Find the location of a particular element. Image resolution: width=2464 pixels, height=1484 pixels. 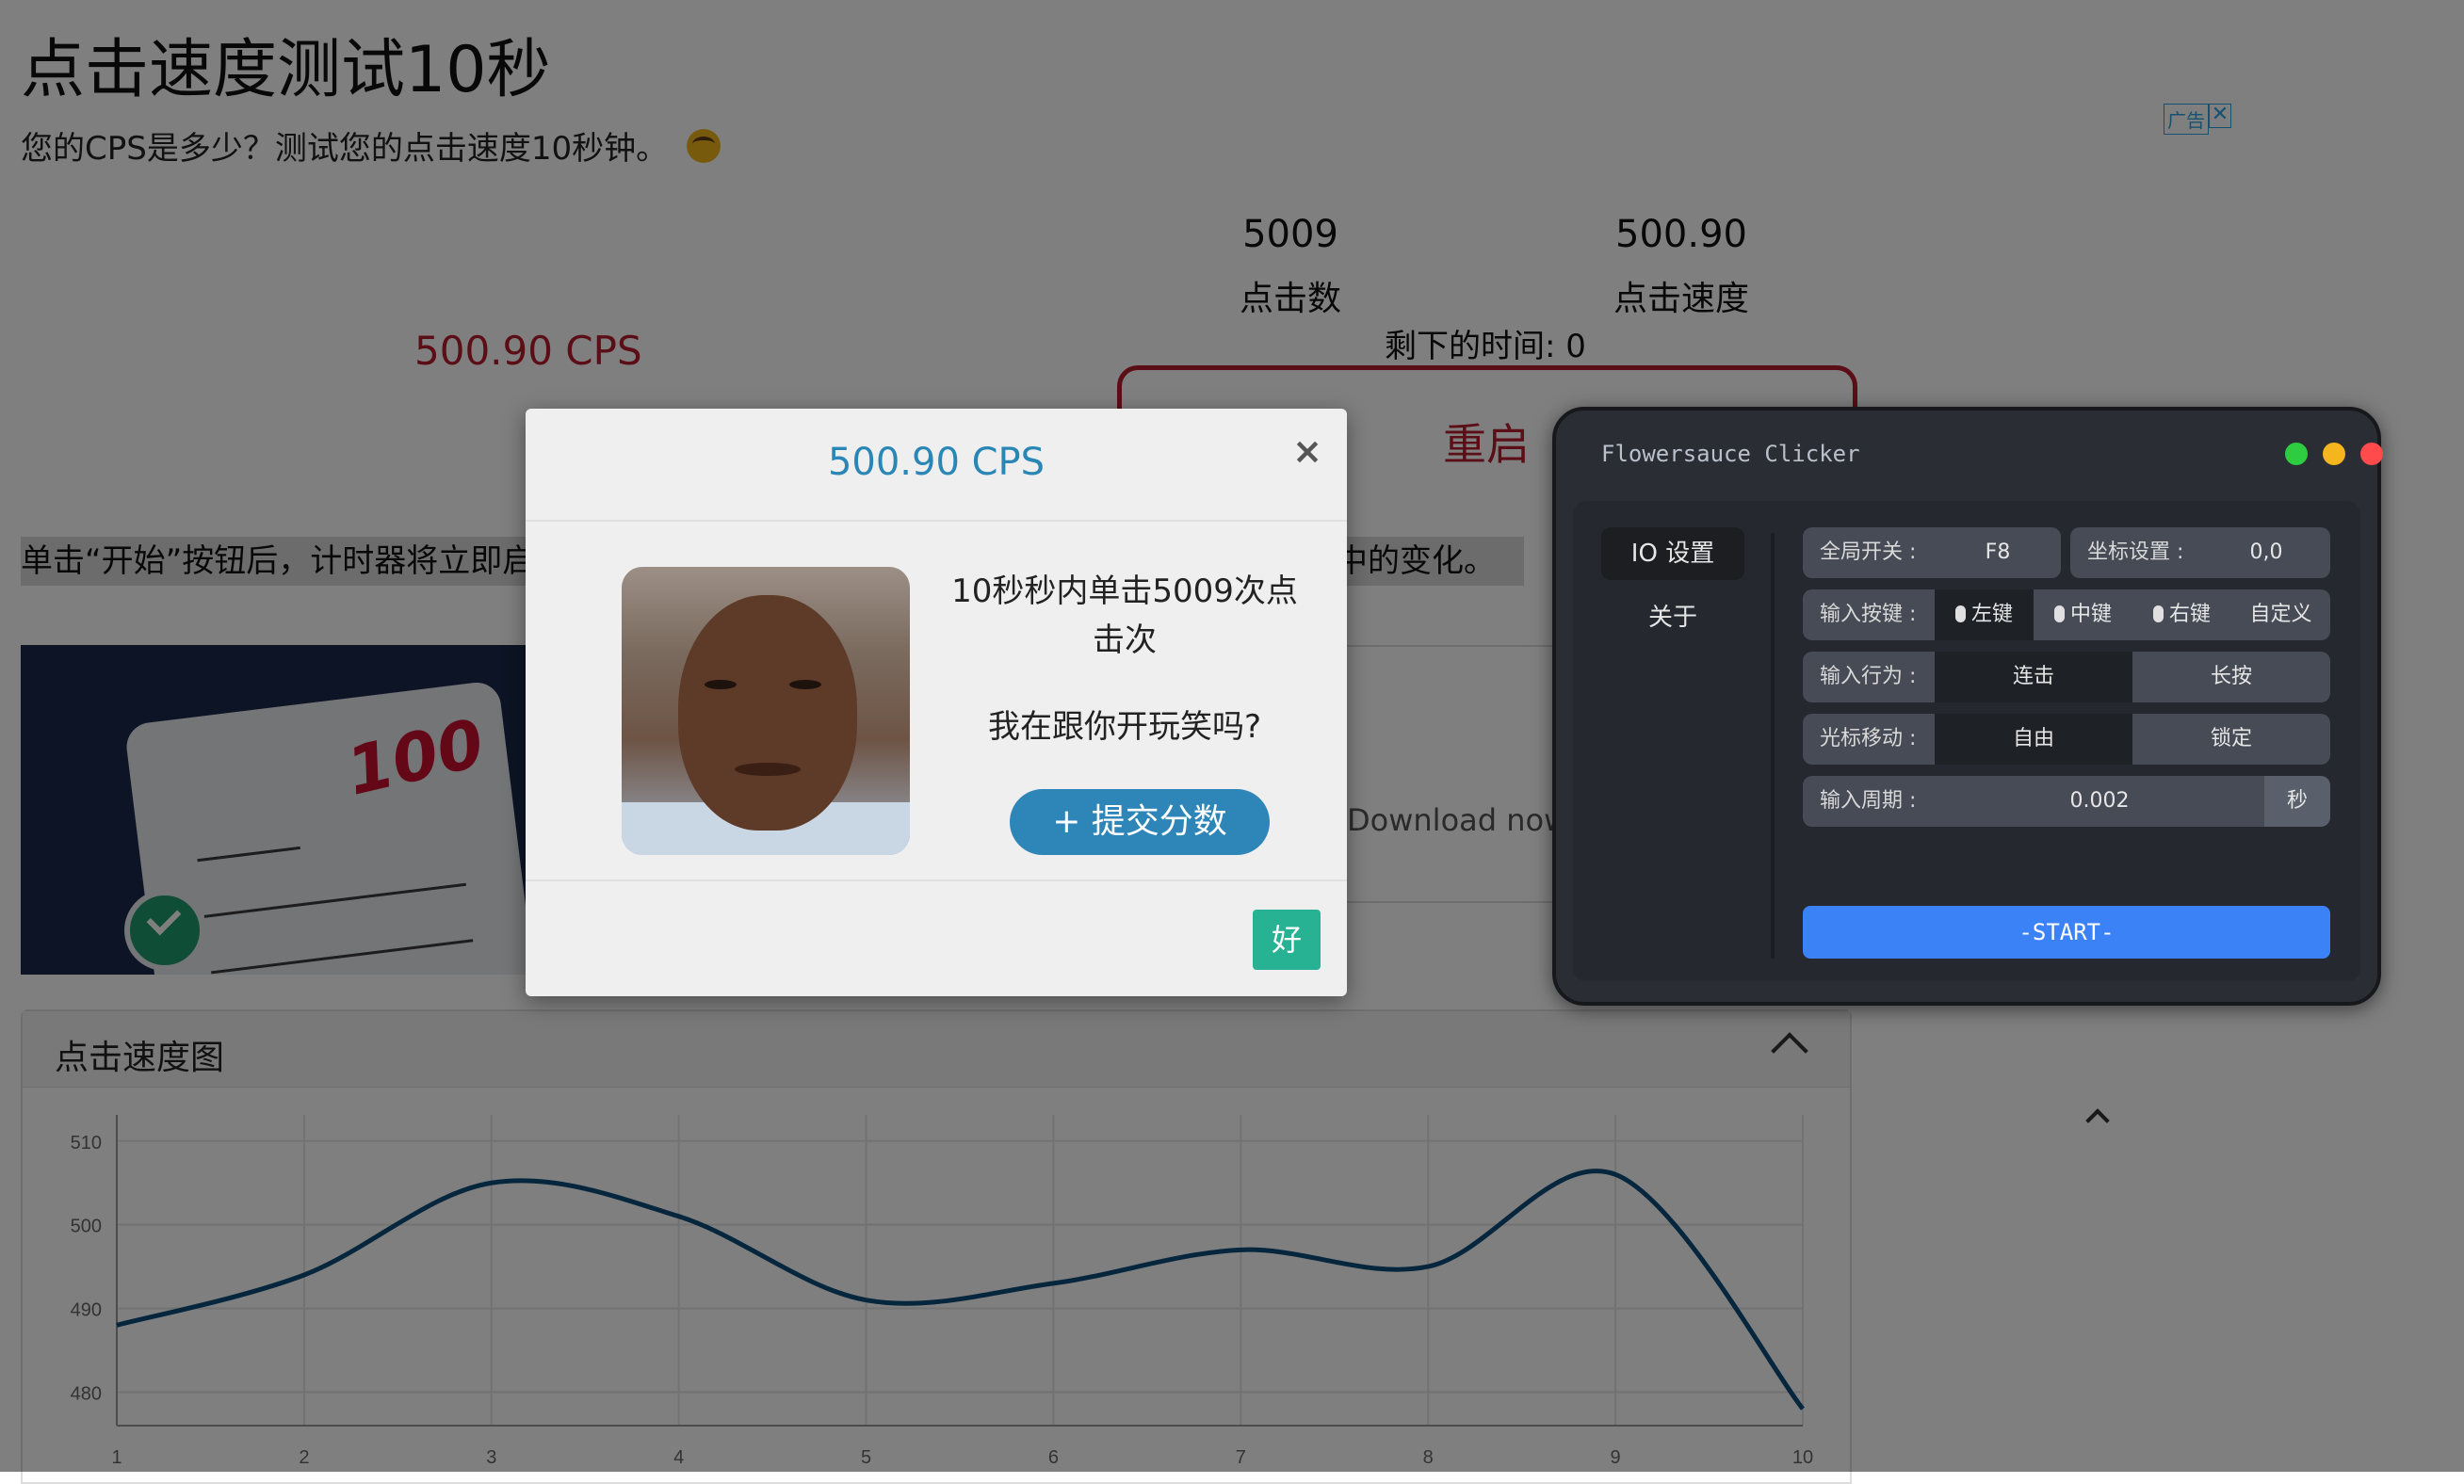

modal-title: 500.90 CPS is located at coordinates (937, 462).